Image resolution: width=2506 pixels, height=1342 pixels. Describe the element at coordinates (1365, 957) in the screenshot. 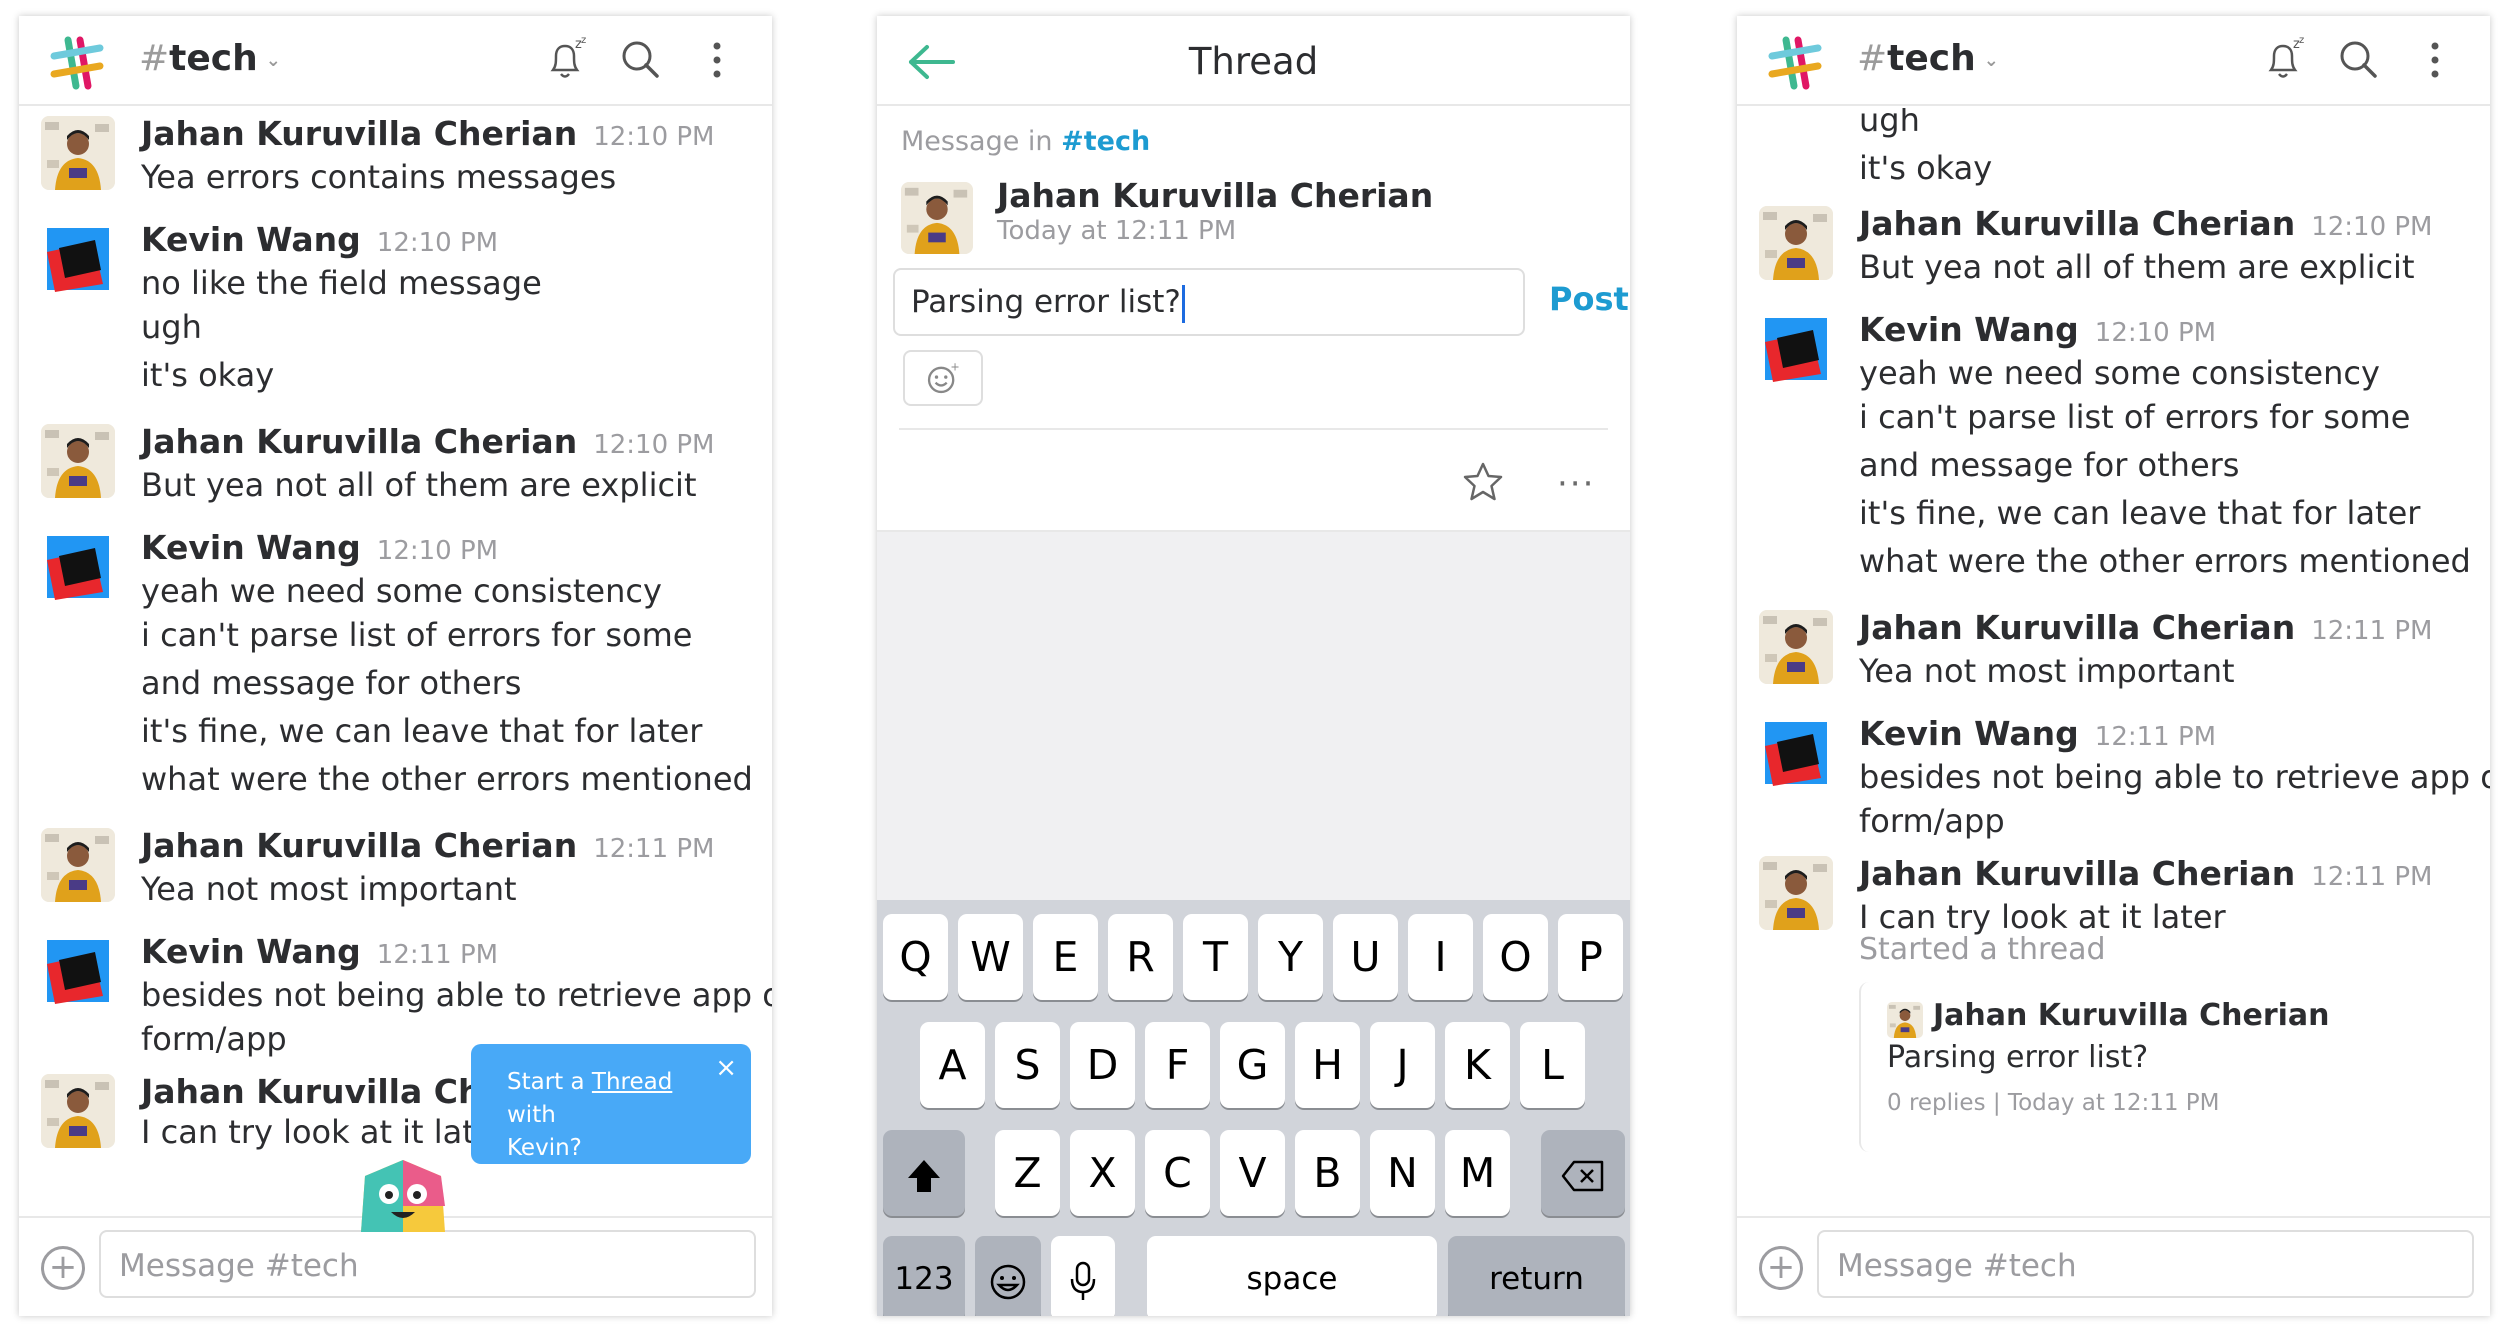

I see `key-u: U` at that location.